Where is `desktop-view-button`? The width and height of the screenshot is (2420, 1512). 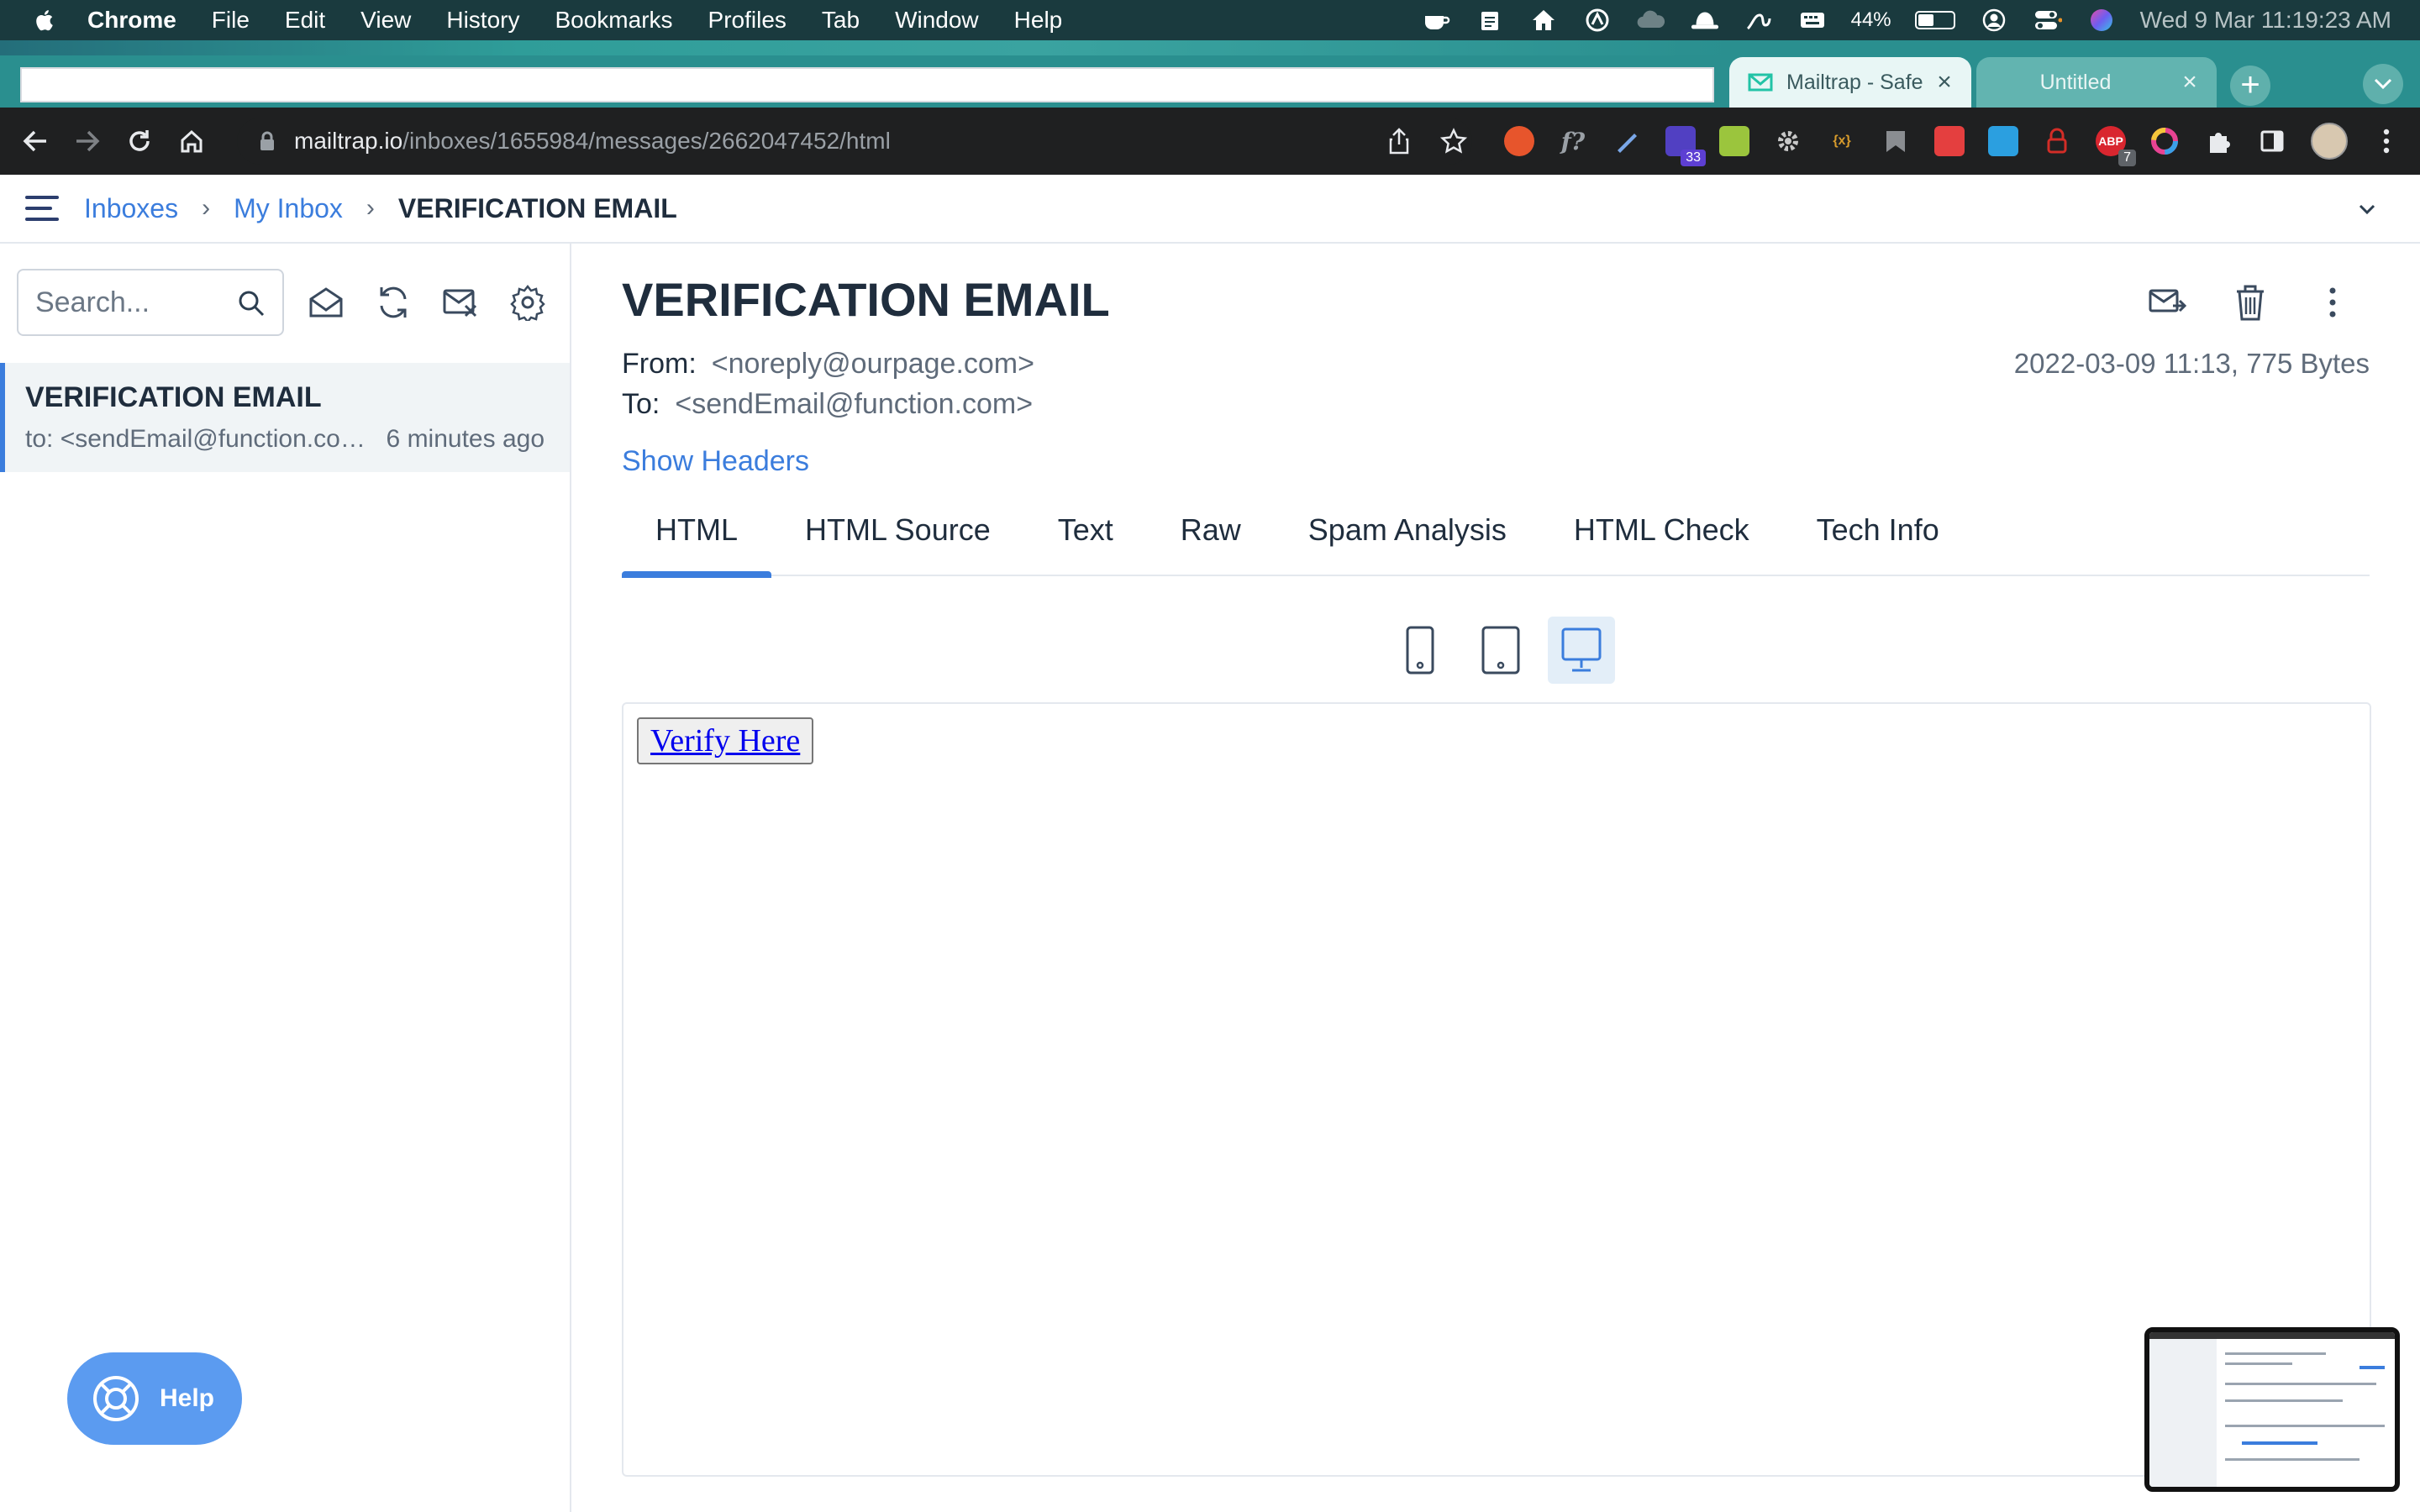
desktop-view-button is located at coordinates (1582, 650).